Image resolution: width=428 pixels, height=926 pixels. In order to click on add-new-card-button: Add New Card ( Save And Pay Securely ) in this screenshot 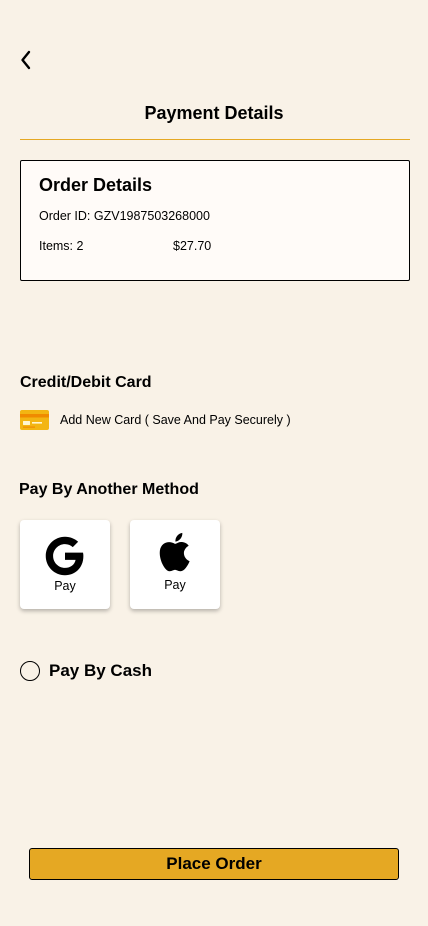, I will do `click(155, 420)`.